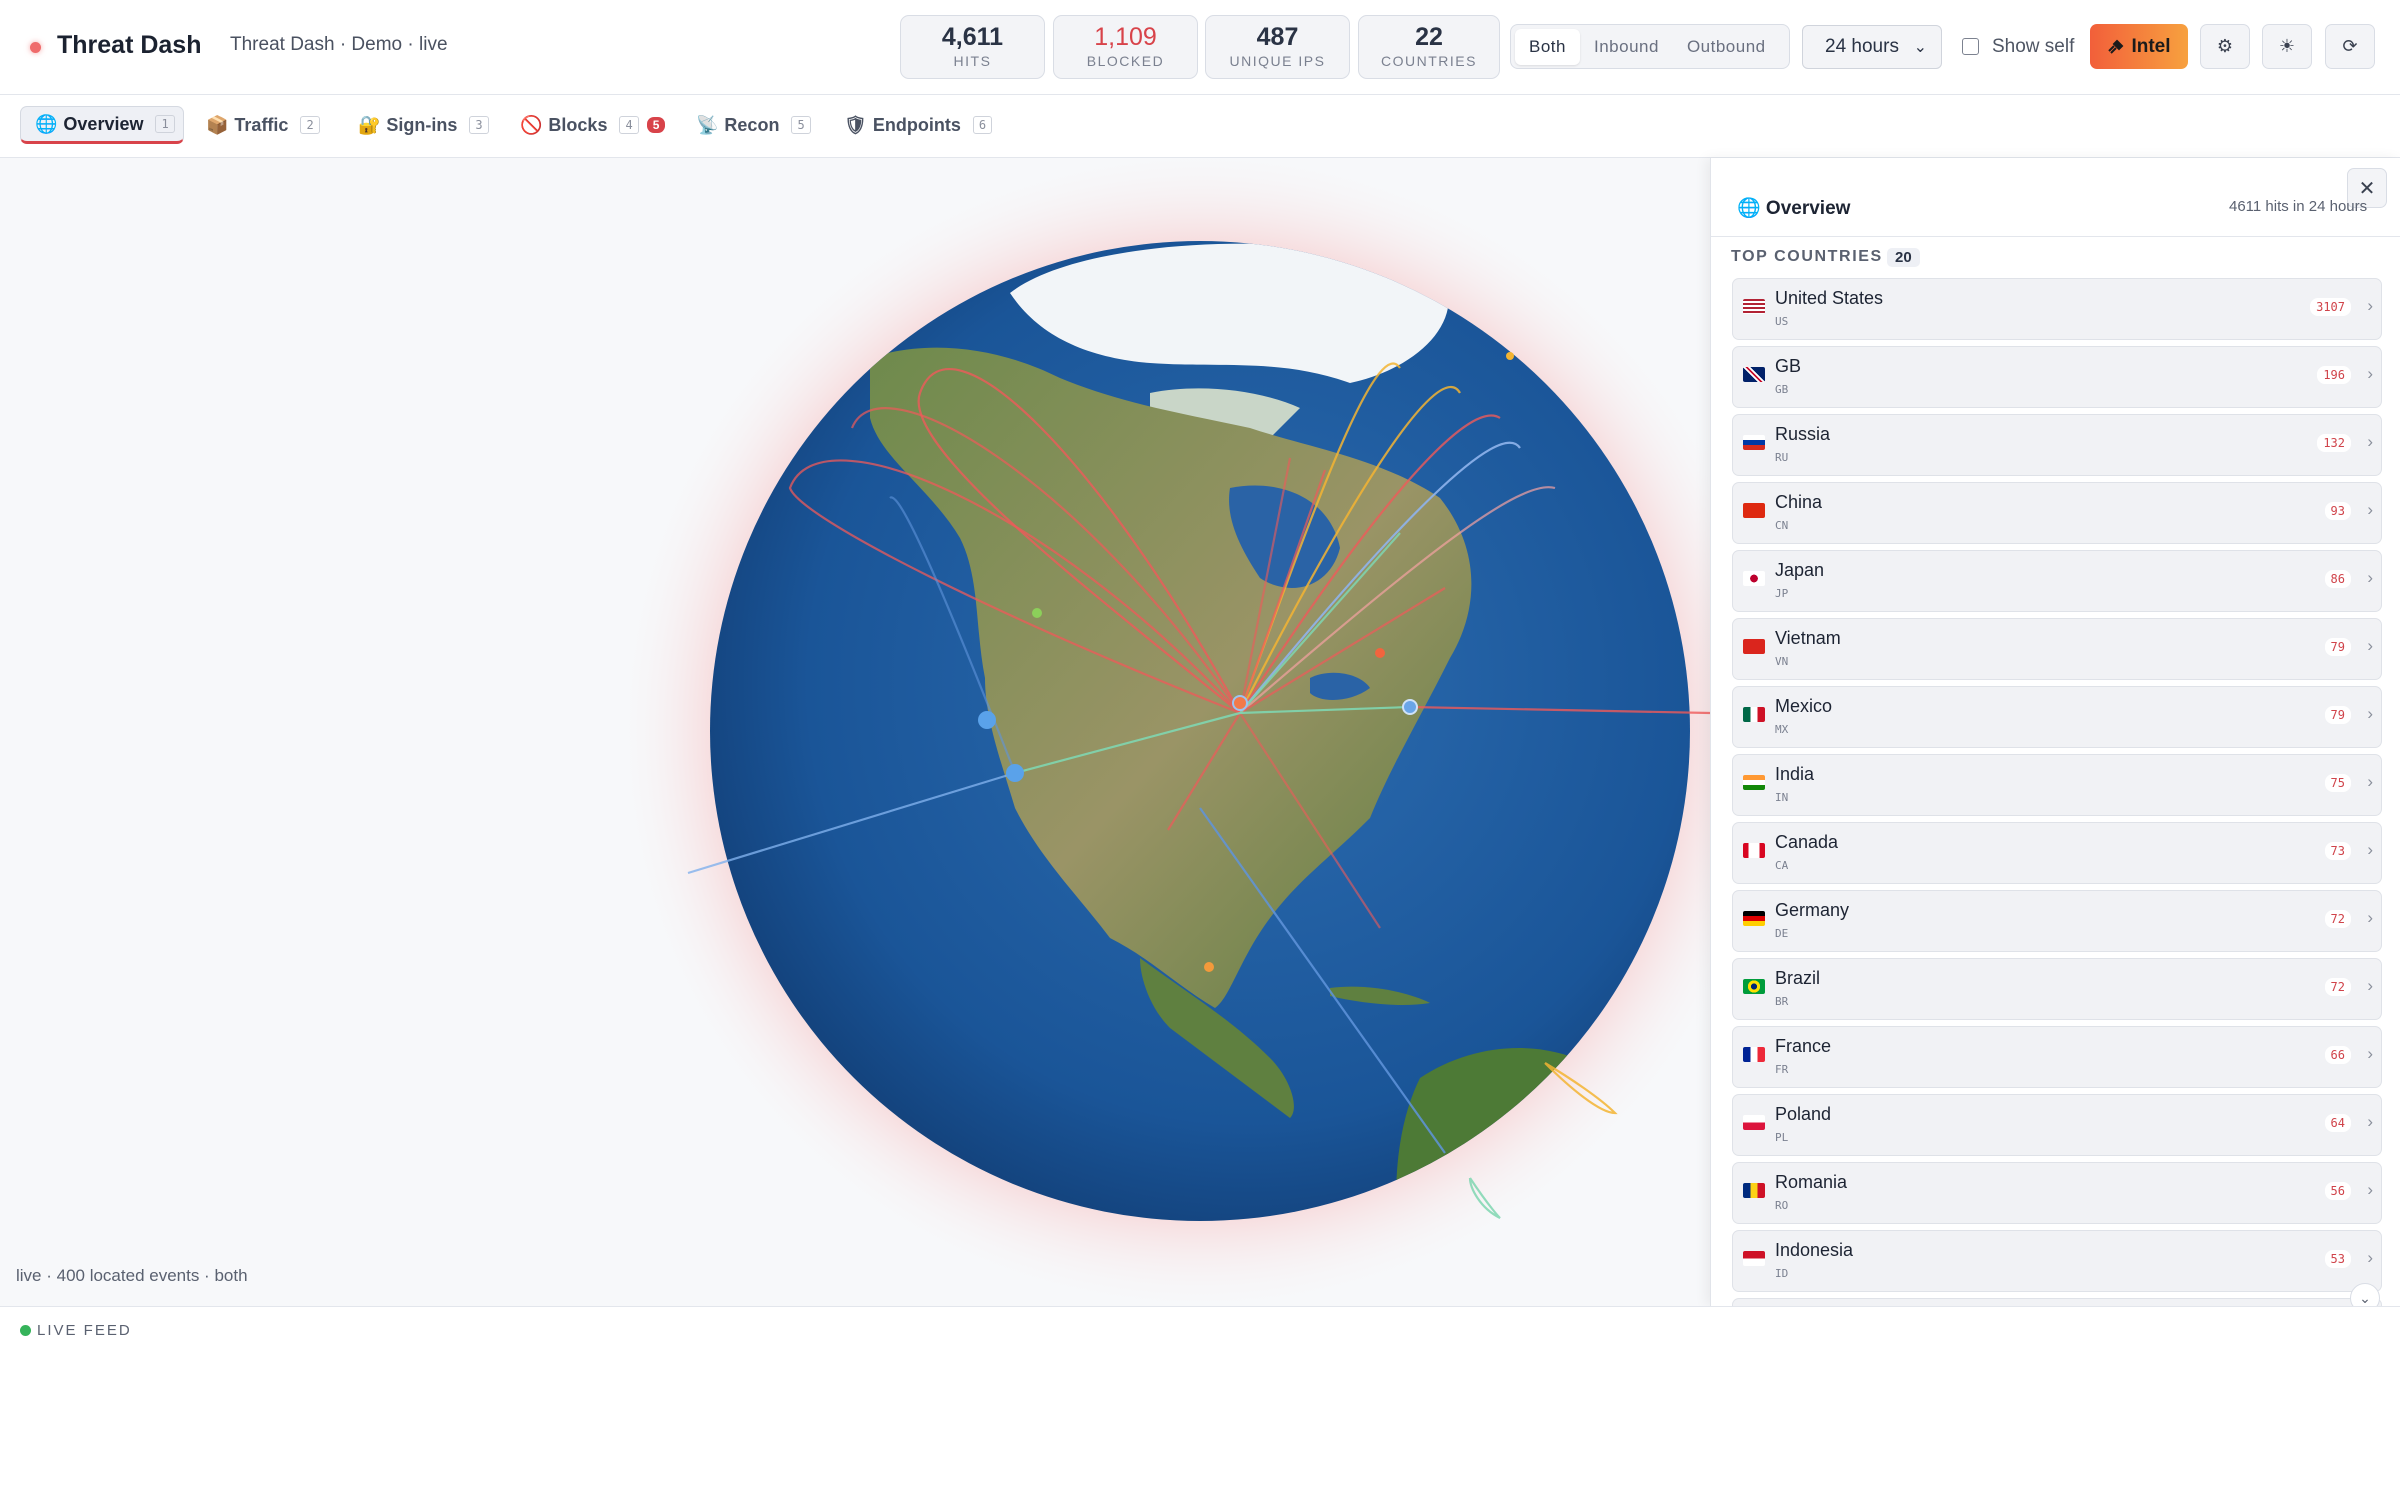  I want to click on country-name: Poland, so click(1803, 1114).